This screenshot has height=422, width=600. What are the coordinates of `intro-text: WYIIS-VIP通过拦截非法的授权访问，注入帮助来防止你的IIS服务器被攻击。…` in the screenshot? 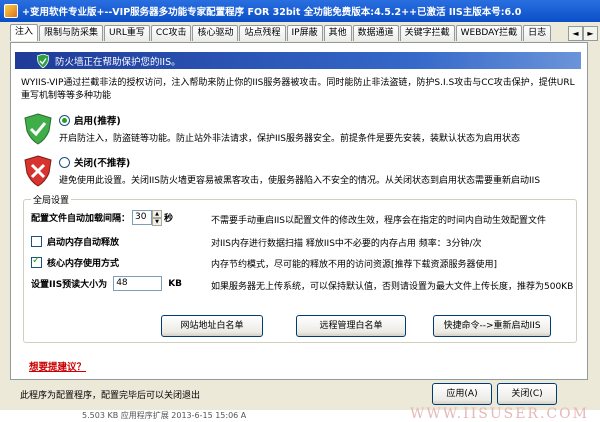 It's located at (298, 89).